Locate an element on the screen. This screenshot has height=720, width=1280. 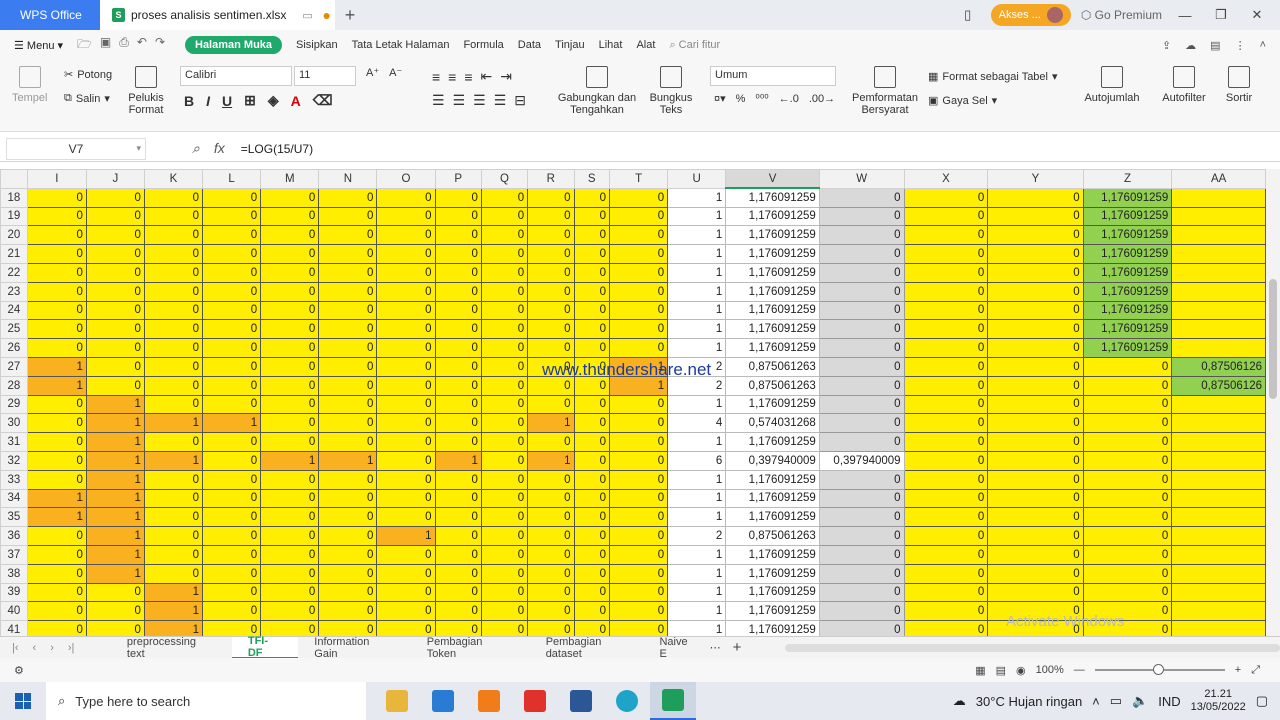
cell-u: 1 is located at coordinates (697, 592).